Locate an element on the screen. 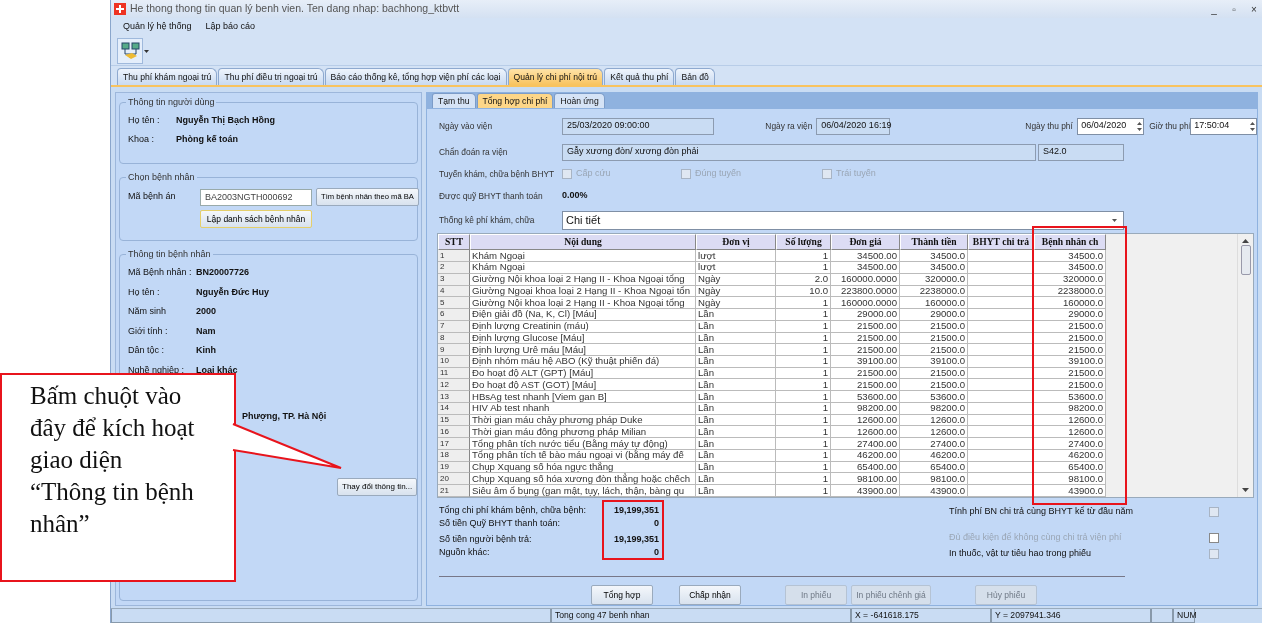 This screenshot has width=1270, height=623. stats-dropdown: Chi tiết is located at coordinates (843, 220).